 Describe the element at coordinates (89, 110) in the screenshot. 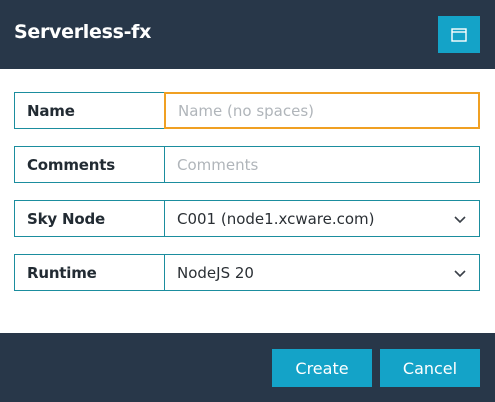

I see `name-label: Name` at that location.